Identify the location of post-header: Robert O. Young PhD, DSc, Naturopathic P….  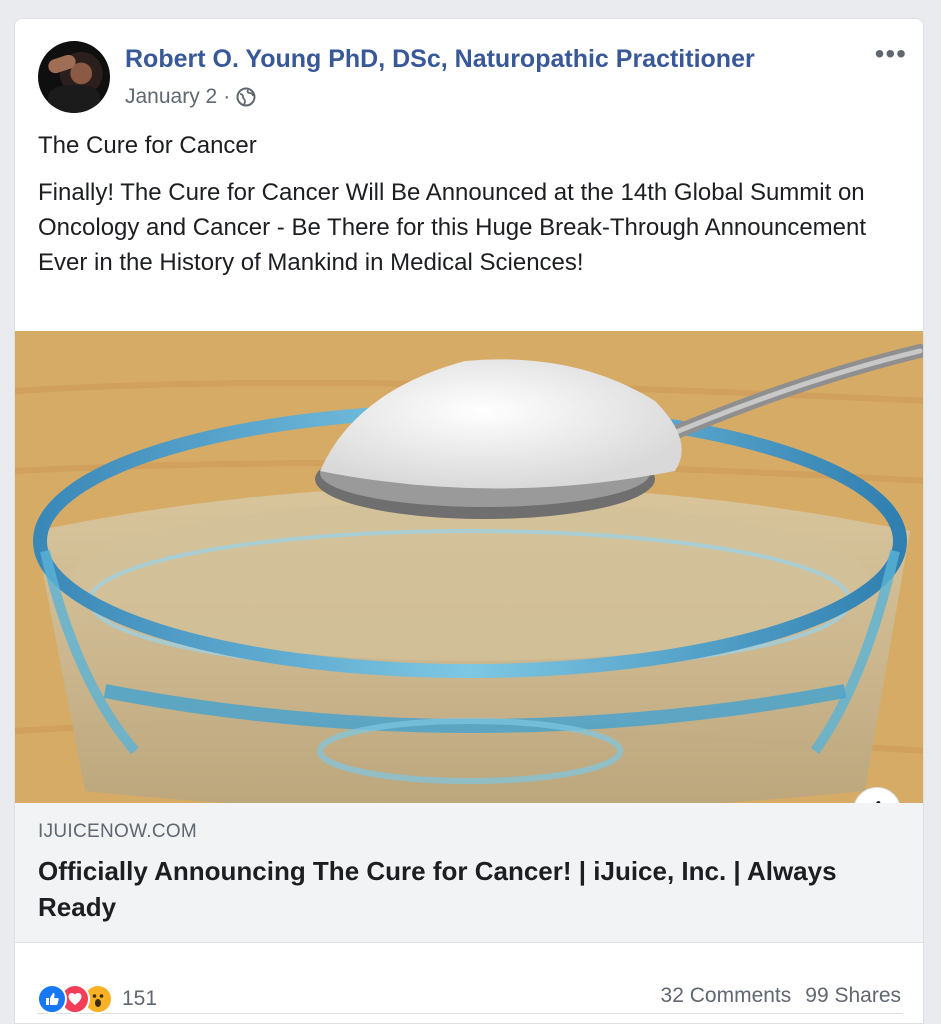
(469, 69).